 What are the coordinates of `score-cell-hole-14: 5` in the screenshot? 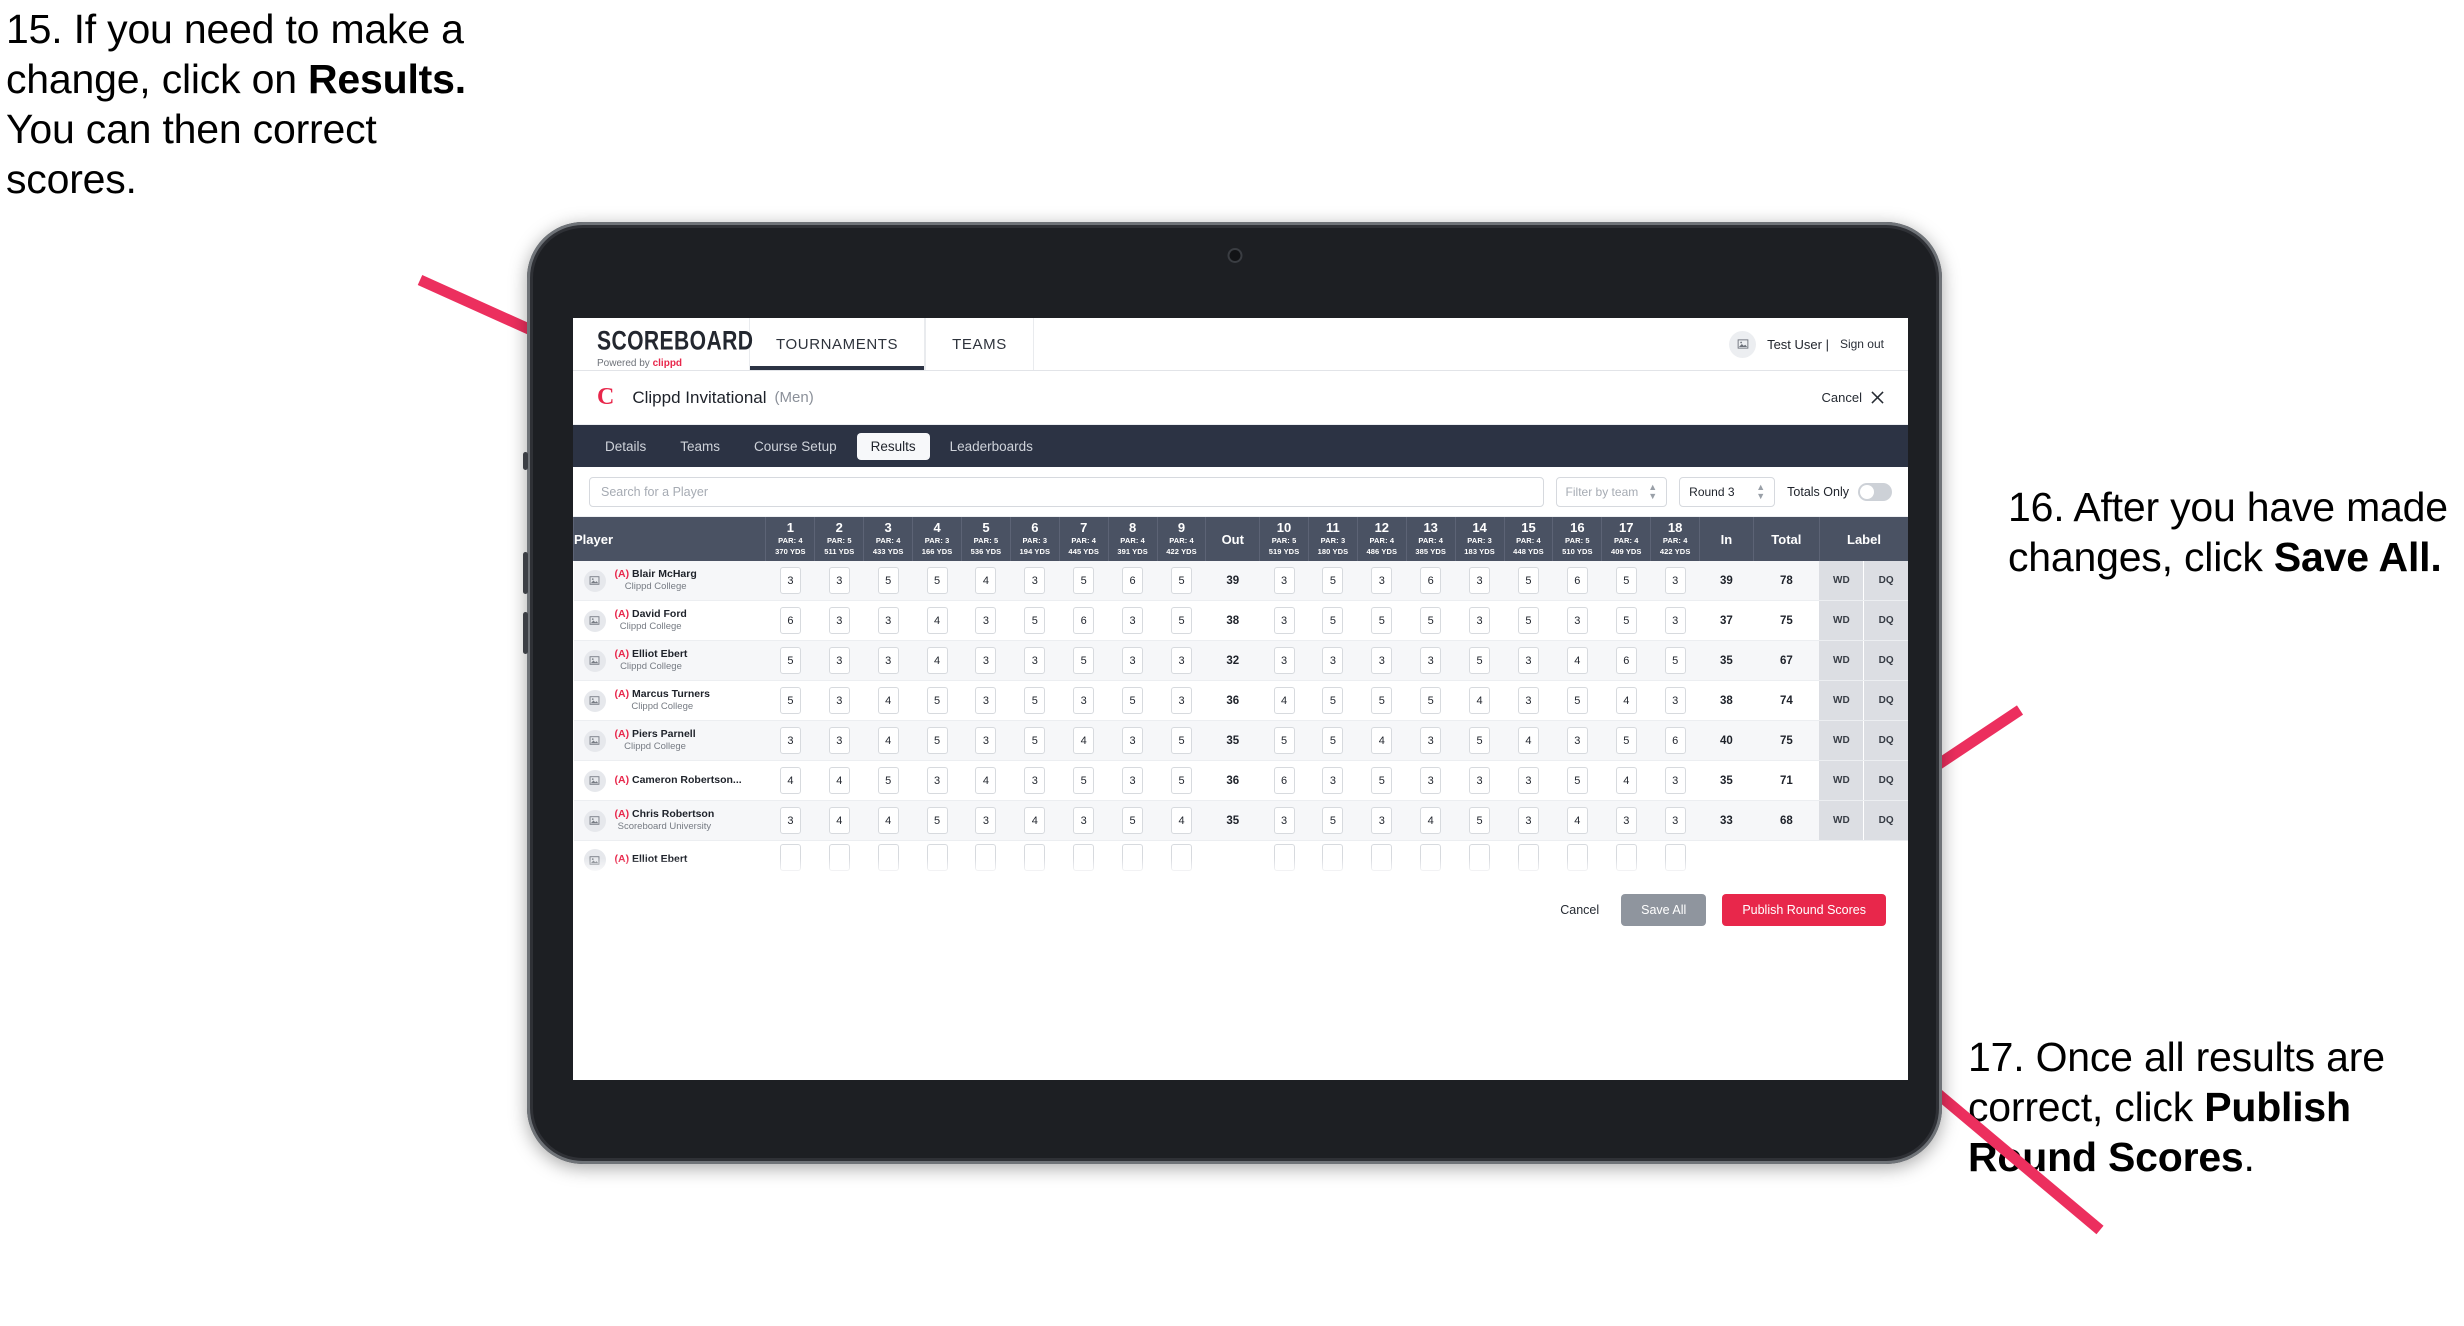 It's located at (1480, 821).